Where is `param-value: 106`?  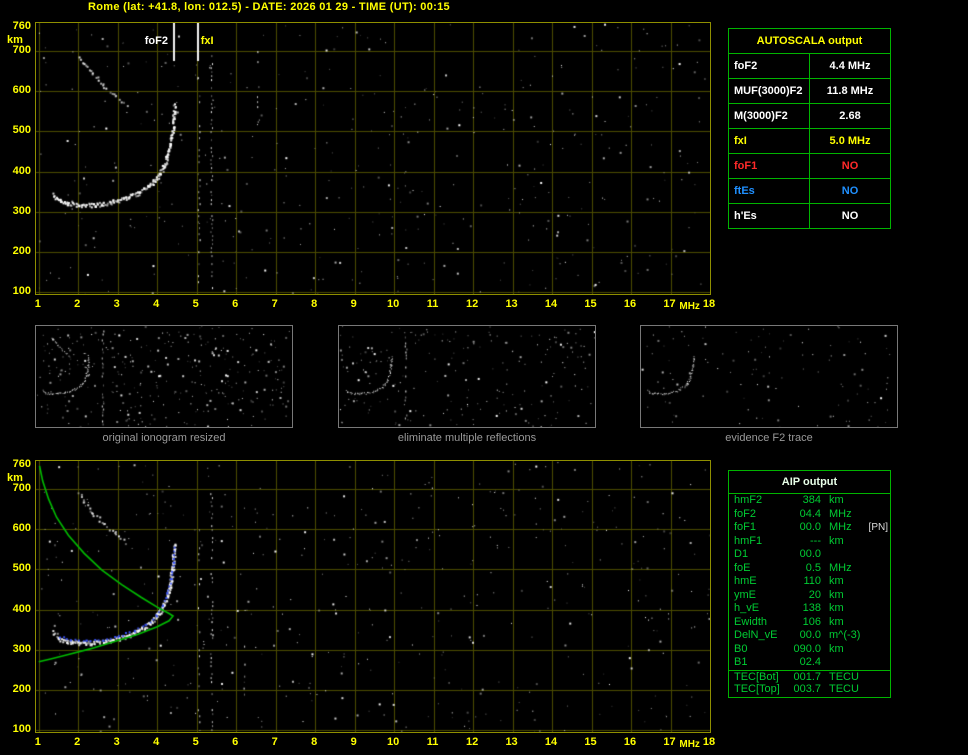 param-value: 106 is located at coordinates (811, 621).